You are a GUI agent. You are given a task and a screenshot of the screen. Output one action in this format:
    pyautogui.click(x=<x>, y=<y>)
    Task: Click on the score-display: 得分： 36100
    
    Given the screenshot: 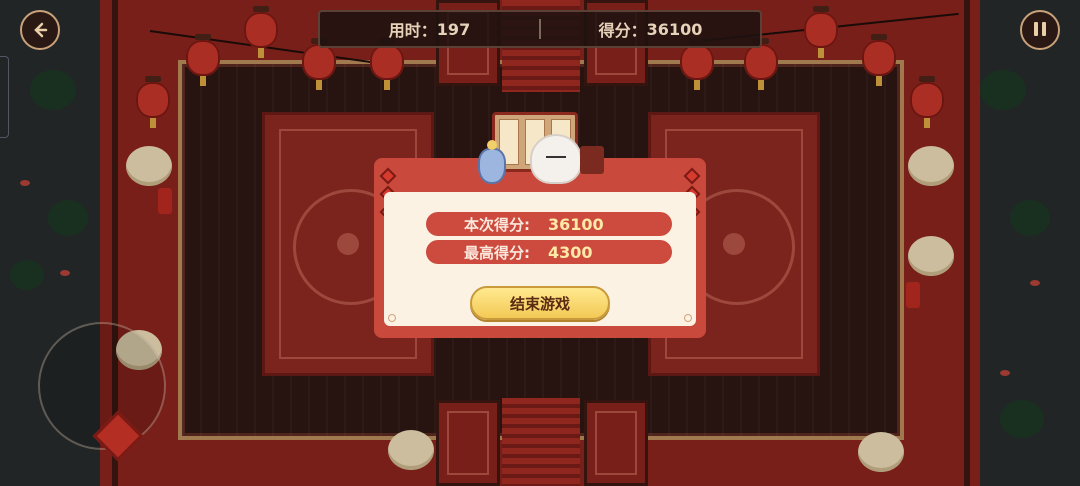 What is the action you would take?
    pyautogui.click(x=650, y=29)
    